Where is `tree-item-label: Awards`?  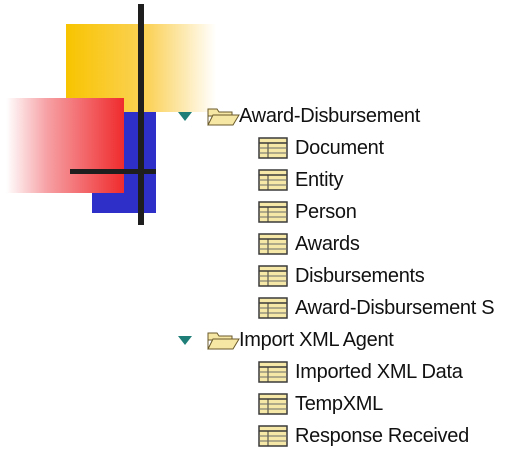 tree-item-label: Awards is located at coordinates (327, 244).